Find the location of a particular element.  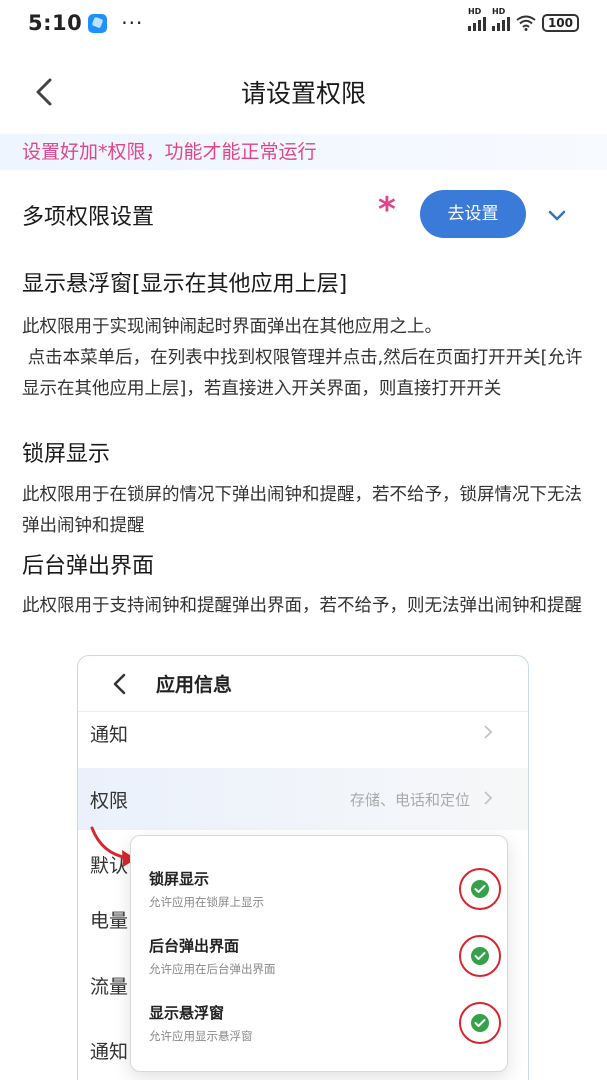

required-asterisk: * is located at coordinates (387, 210).